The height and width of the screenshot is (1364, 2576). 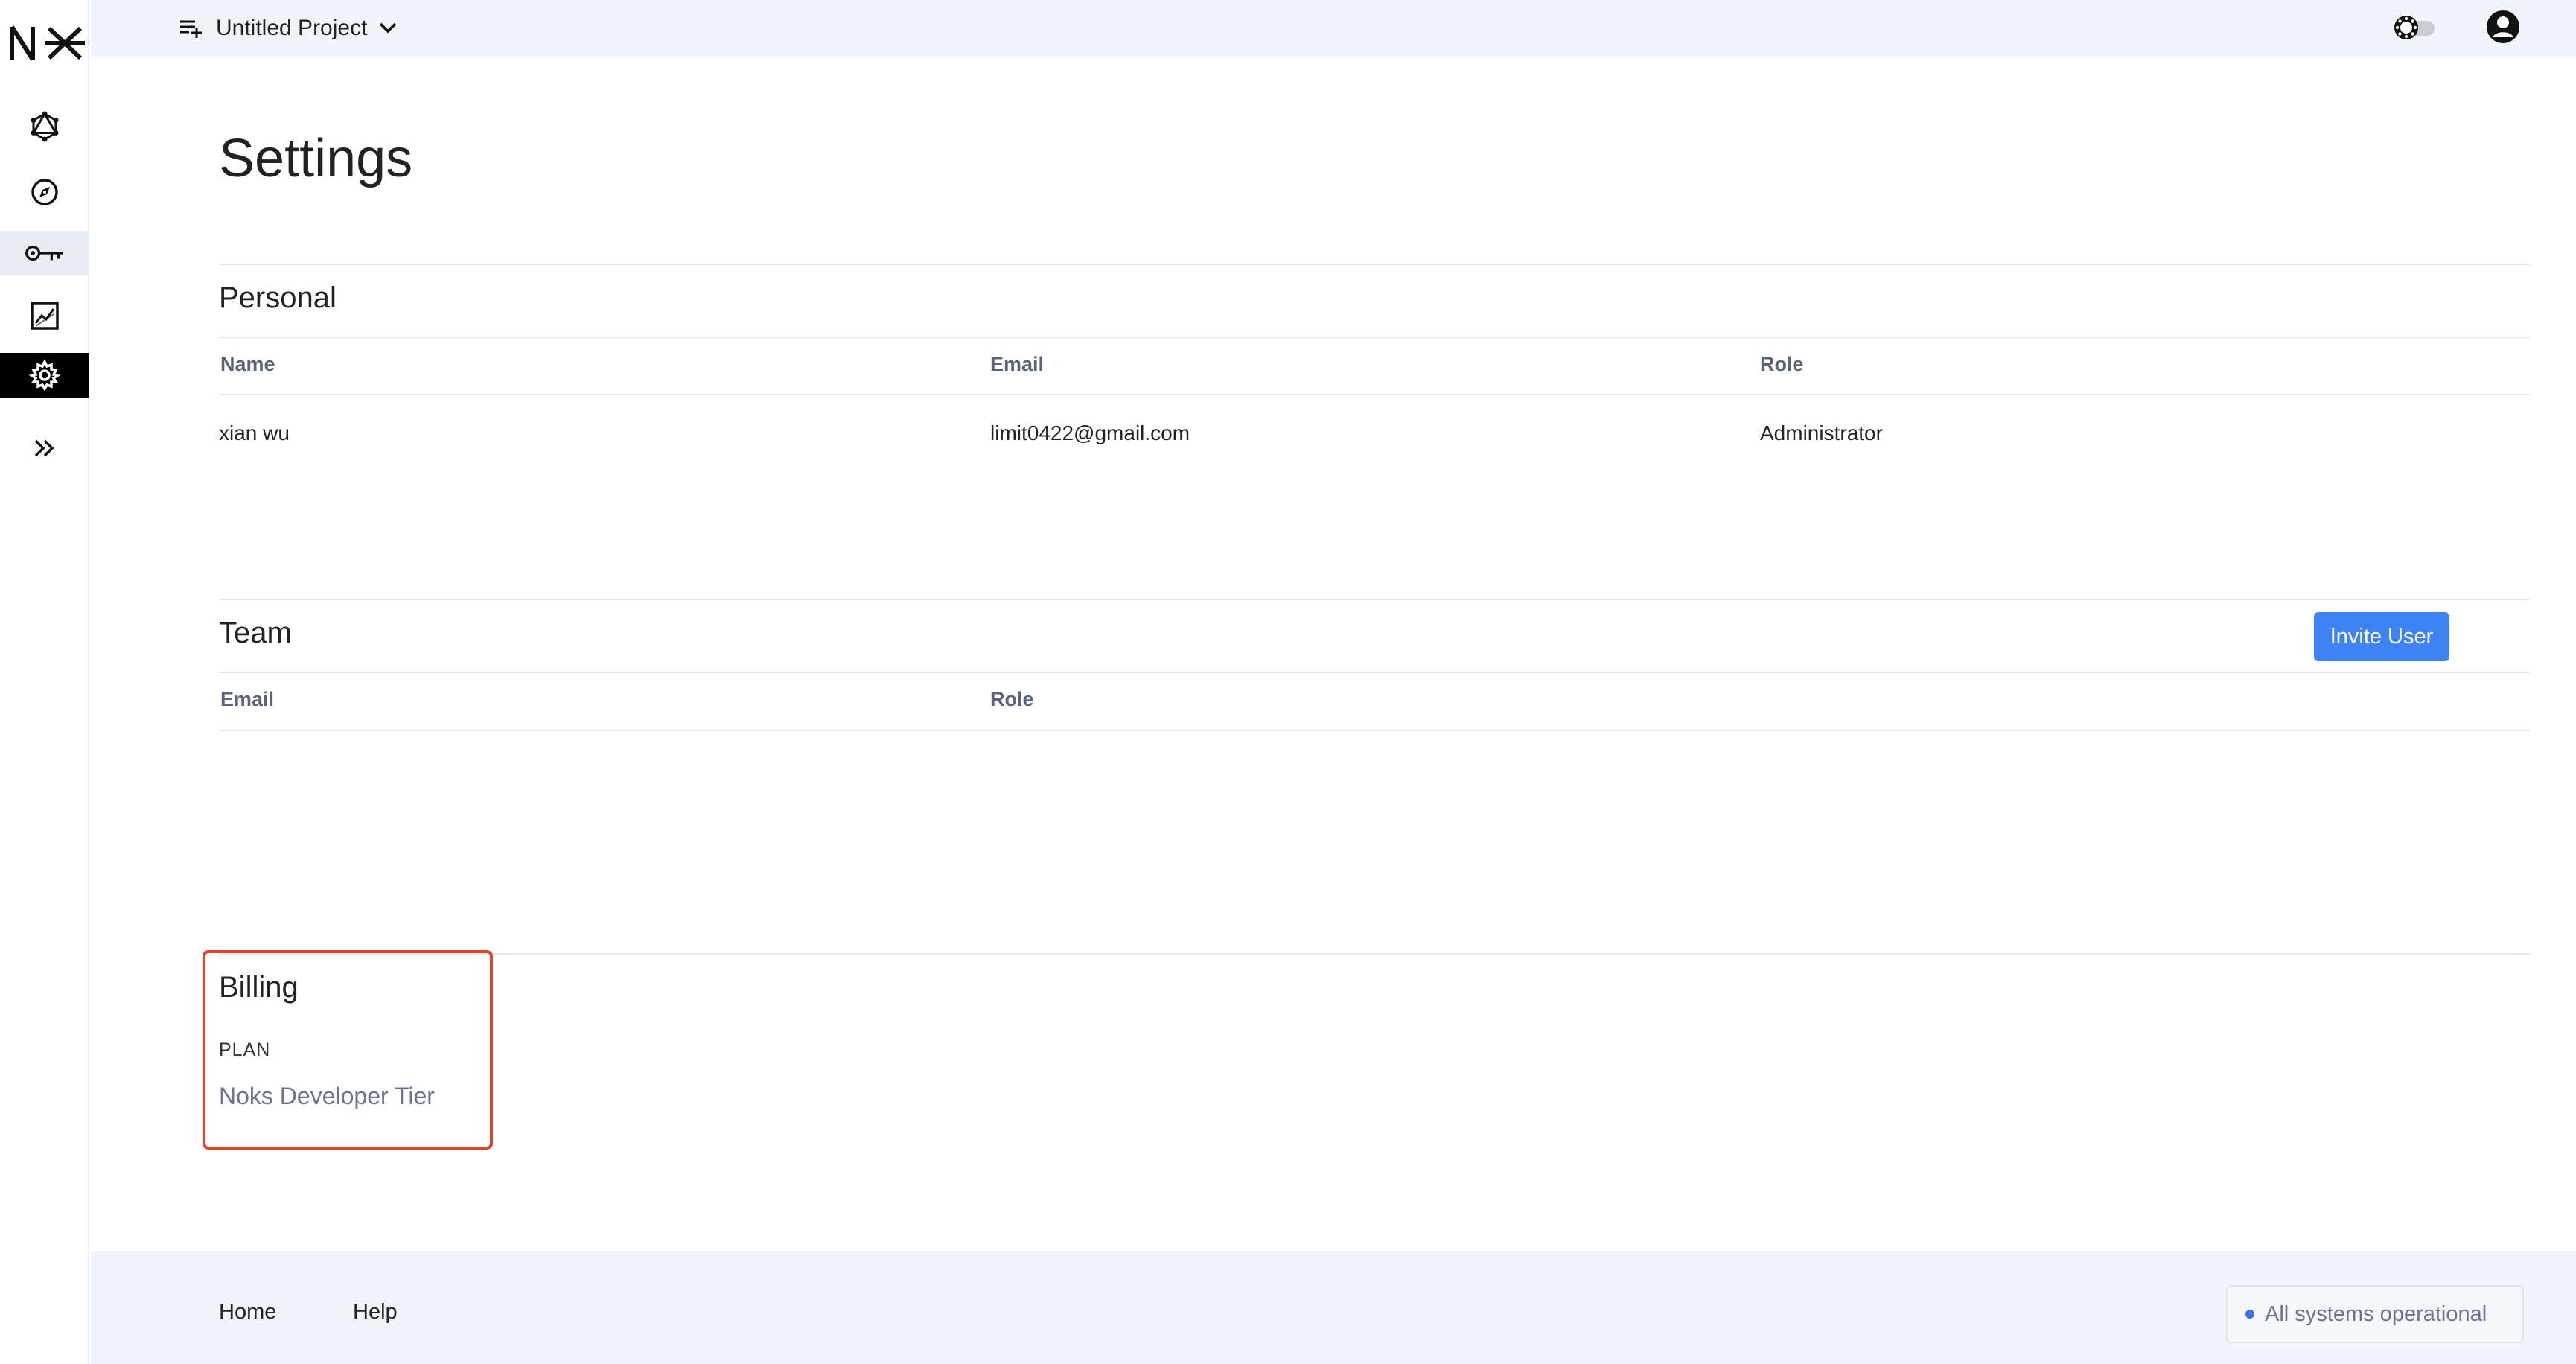 I want to click on system-status-badge: All systems operational, so click(x=2375, y=1314).